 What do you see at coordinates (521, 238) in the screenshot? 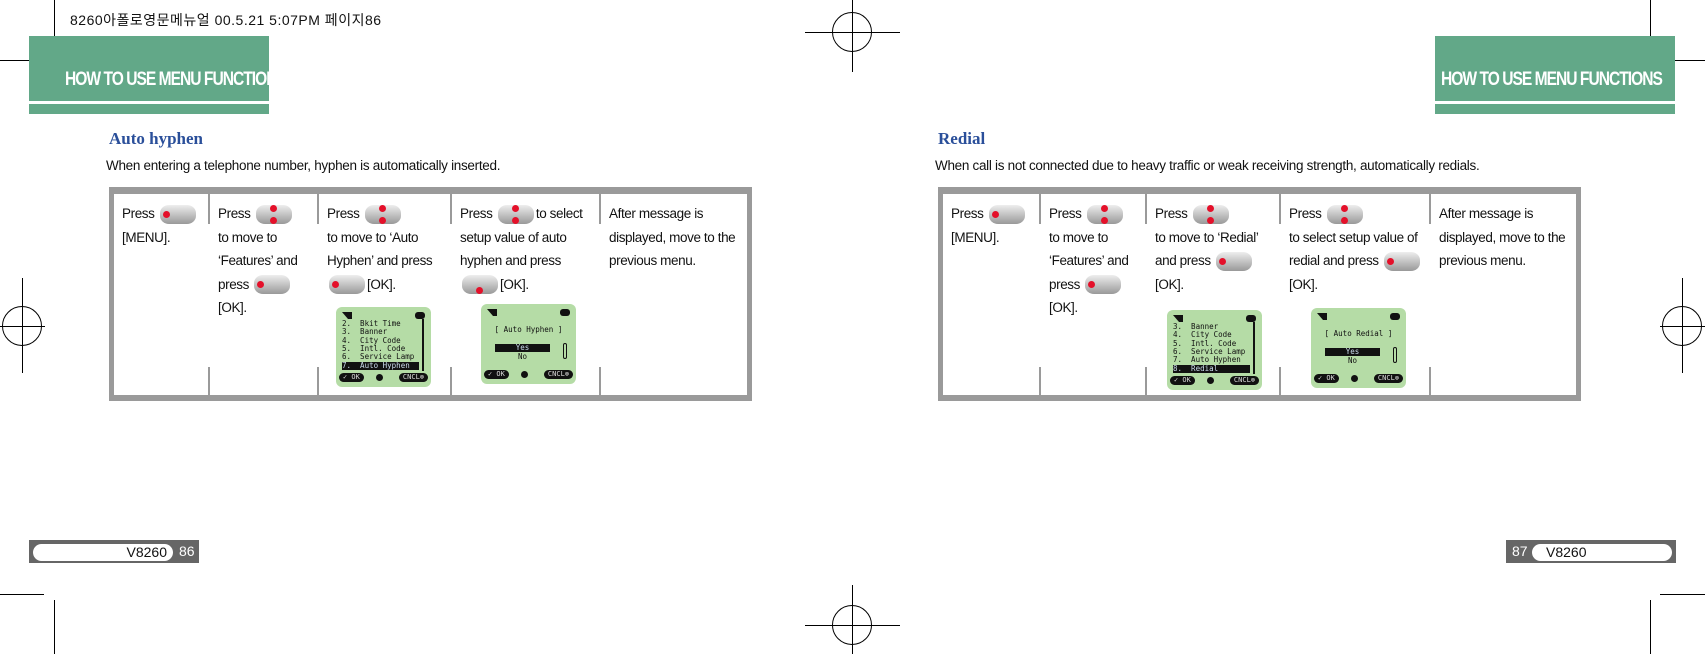
I see `step-line: setup value of auto` at bounding box center [521, 238].